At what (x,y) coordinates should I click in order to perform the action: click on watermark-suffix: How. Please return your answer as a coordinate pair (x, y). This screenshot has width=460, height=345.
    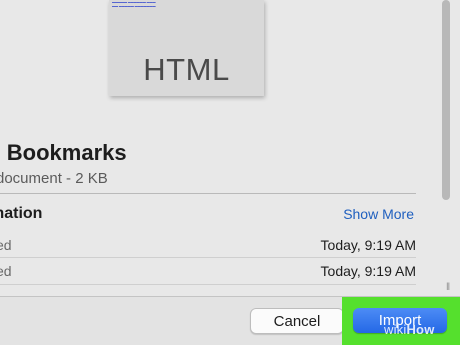
    Looking at the image, I should click on (420, 329).